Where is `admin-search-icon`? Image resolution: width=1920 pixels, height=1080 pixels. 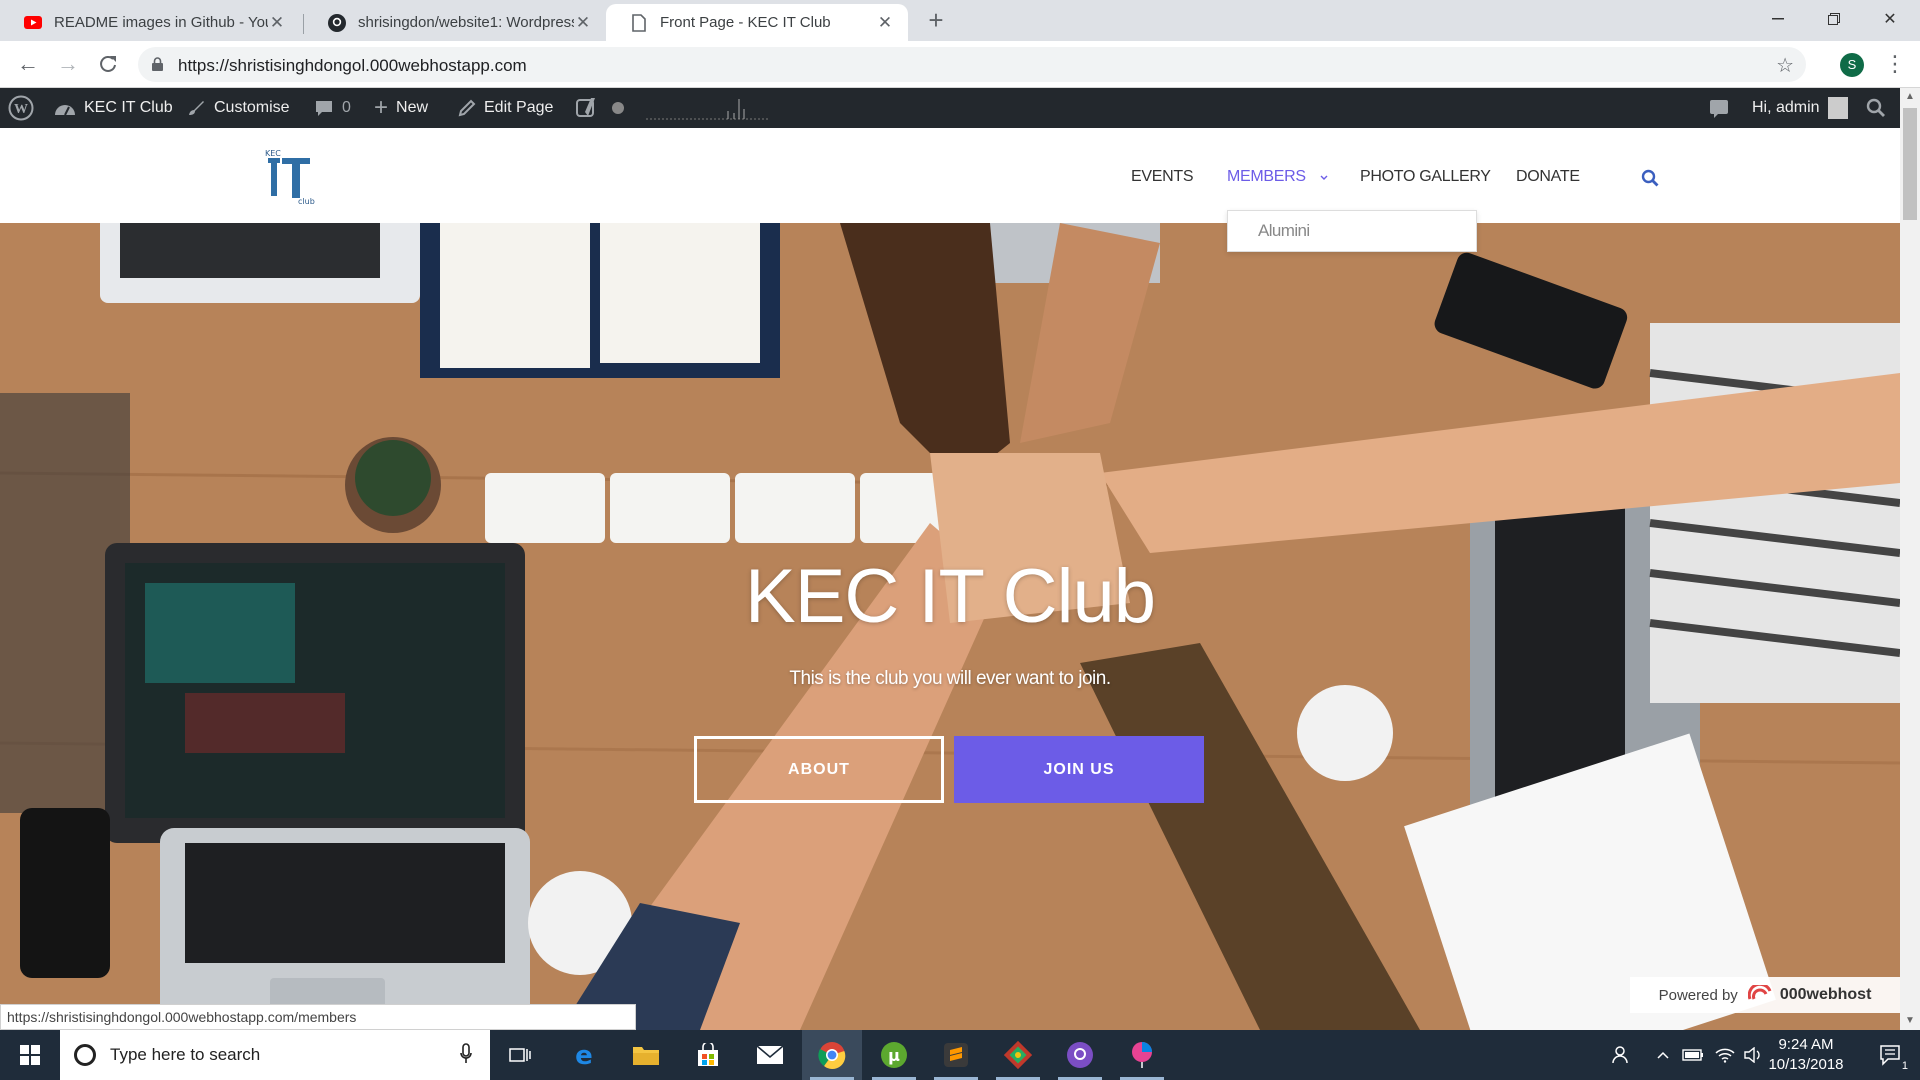
admin-search-icon is located at coordinates (1876, 108).